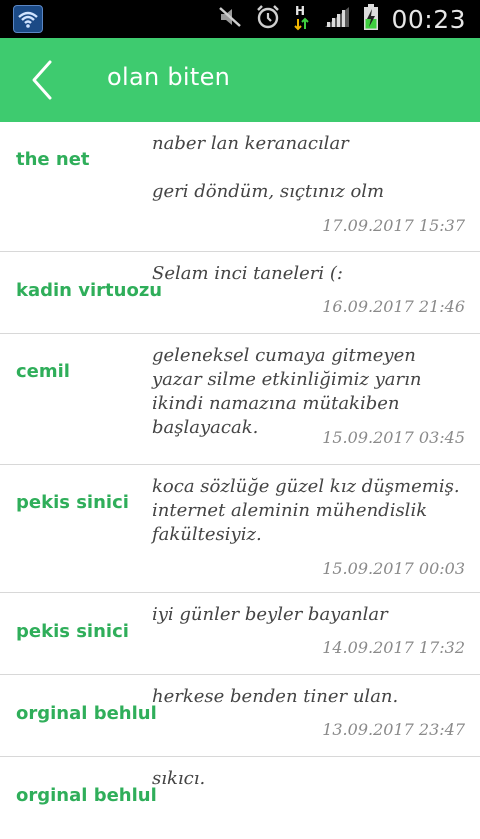 The image size is (480, 839). I want to click on message-text: iyi günler beyler bayanlar, so click(270, 614).